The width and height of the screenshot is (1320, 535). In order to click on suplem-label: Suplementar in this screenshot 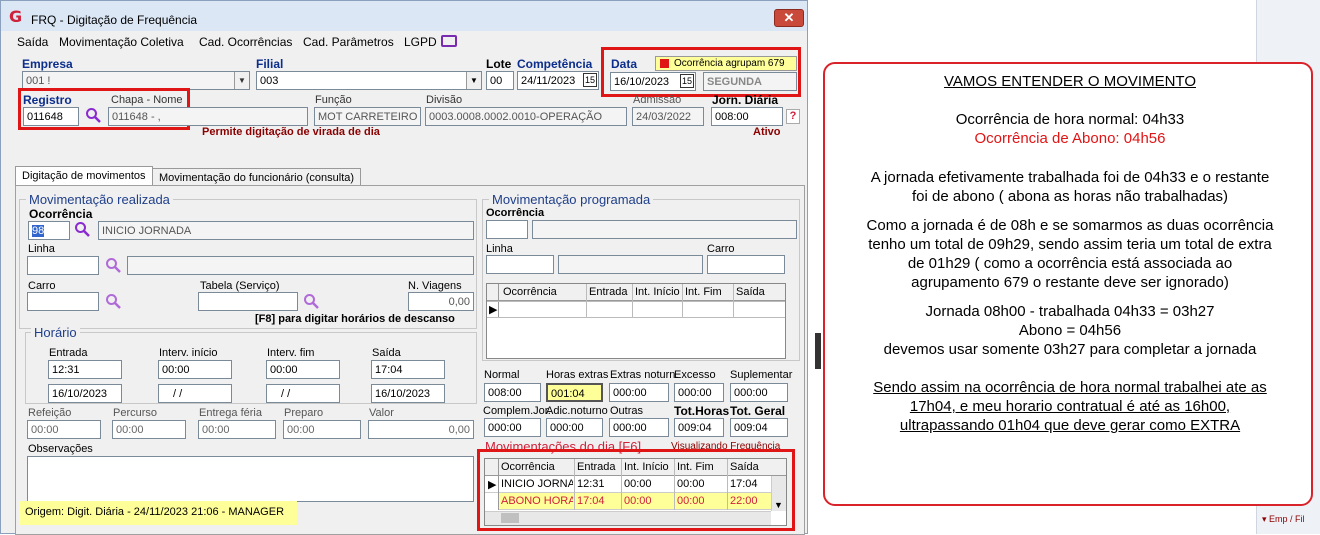, I will do `click(761, 375)`.